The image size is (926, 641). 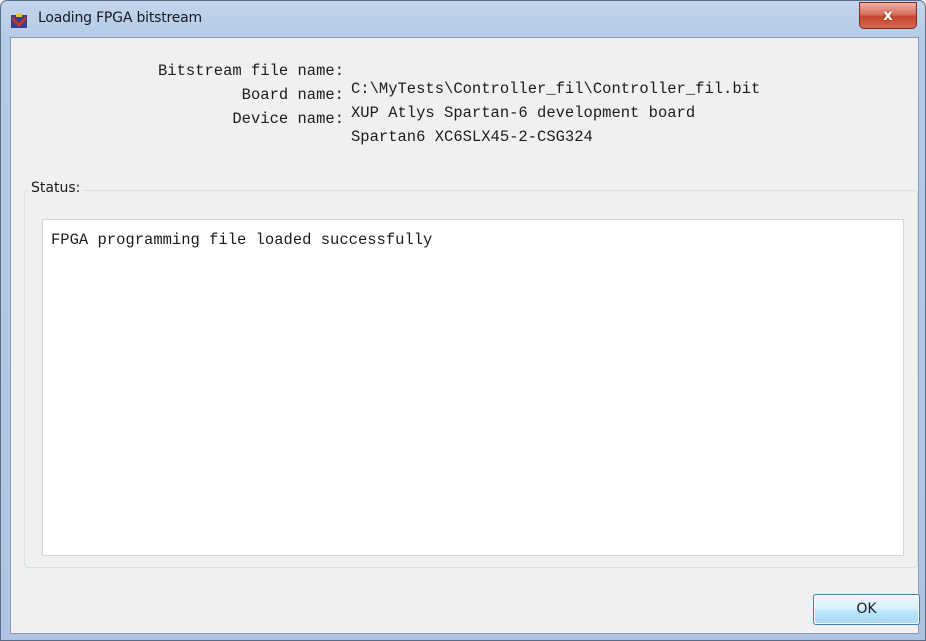 I want to click on info-value: XUP Atlys Spartan-6 development board, so click(x=523, y=113).